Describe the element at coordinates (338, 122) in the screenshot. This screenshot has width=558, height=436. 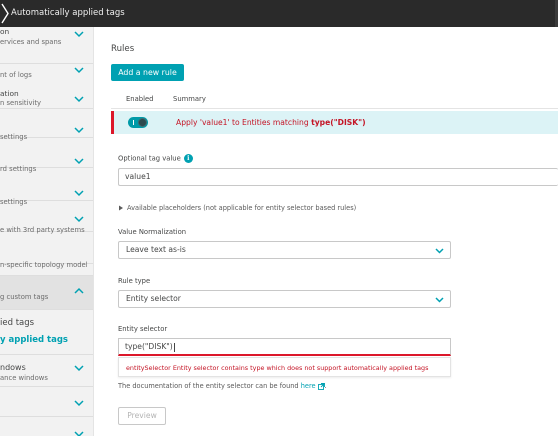
I see `rule-summary-selector: type("DISK")` at that location.